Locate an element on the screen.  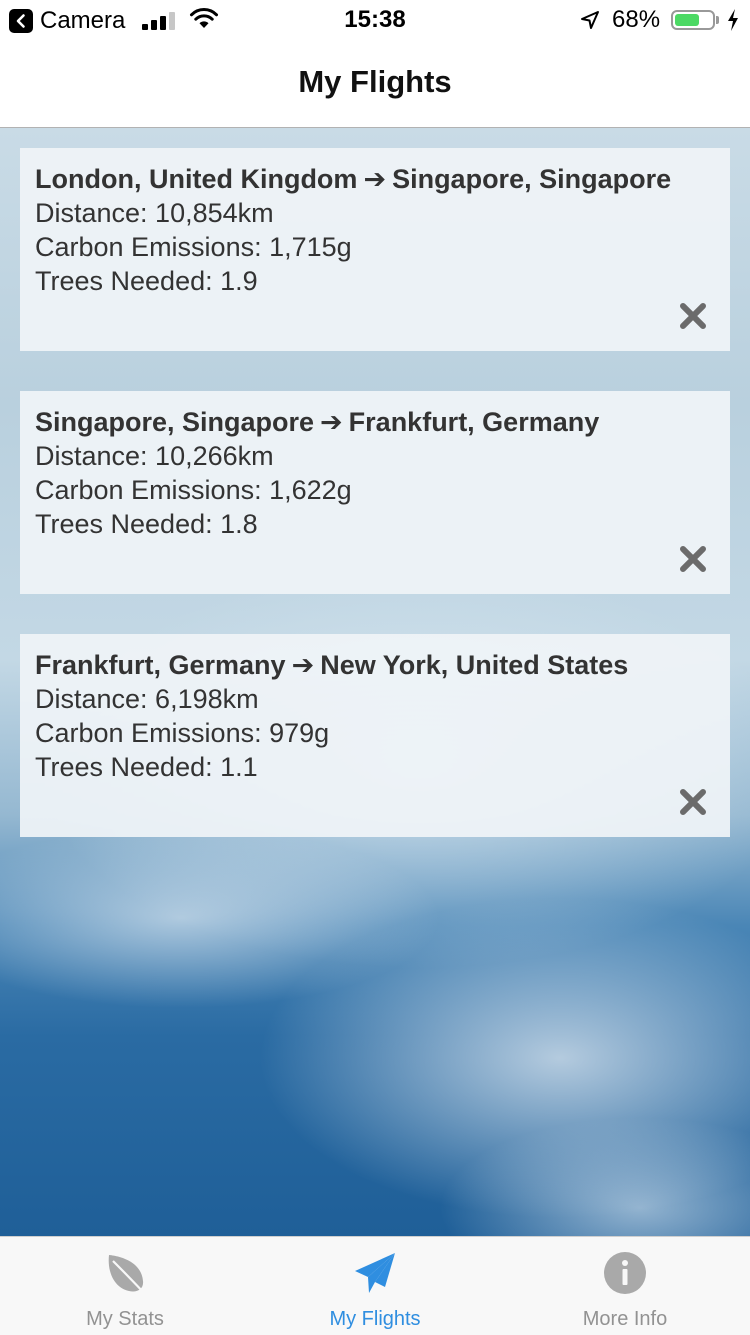
battery-level-fill is located at coordinates (687, 20).